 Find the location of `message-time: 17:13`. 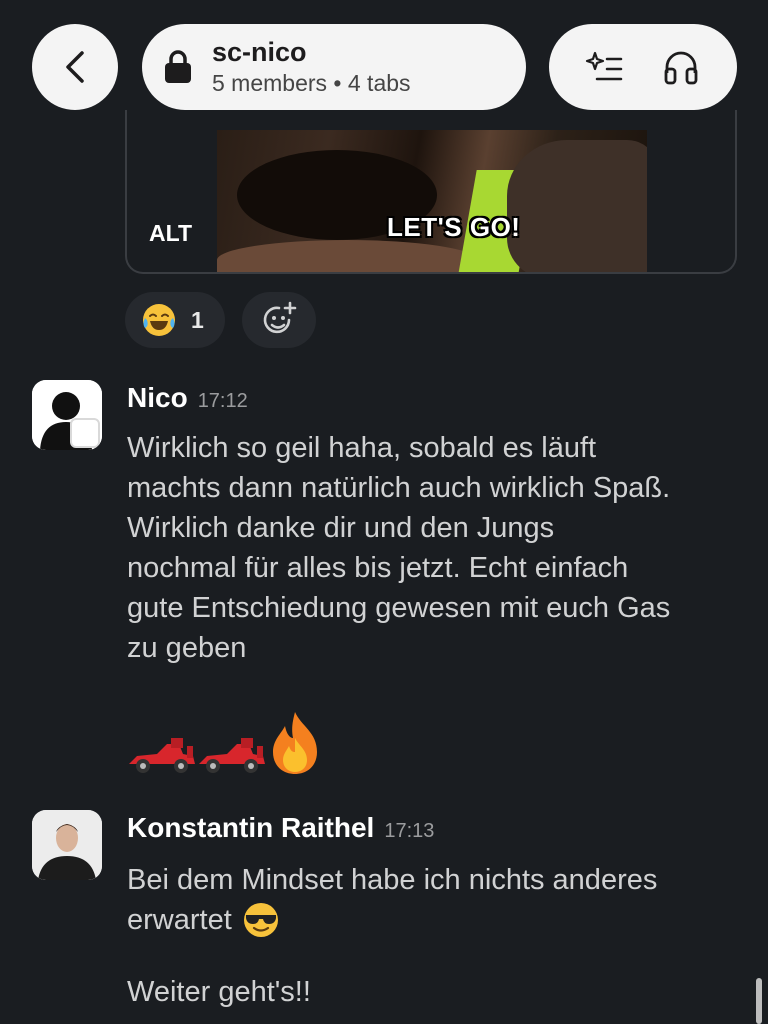

message-time: 17:13 is located at coordinates (409, 831).